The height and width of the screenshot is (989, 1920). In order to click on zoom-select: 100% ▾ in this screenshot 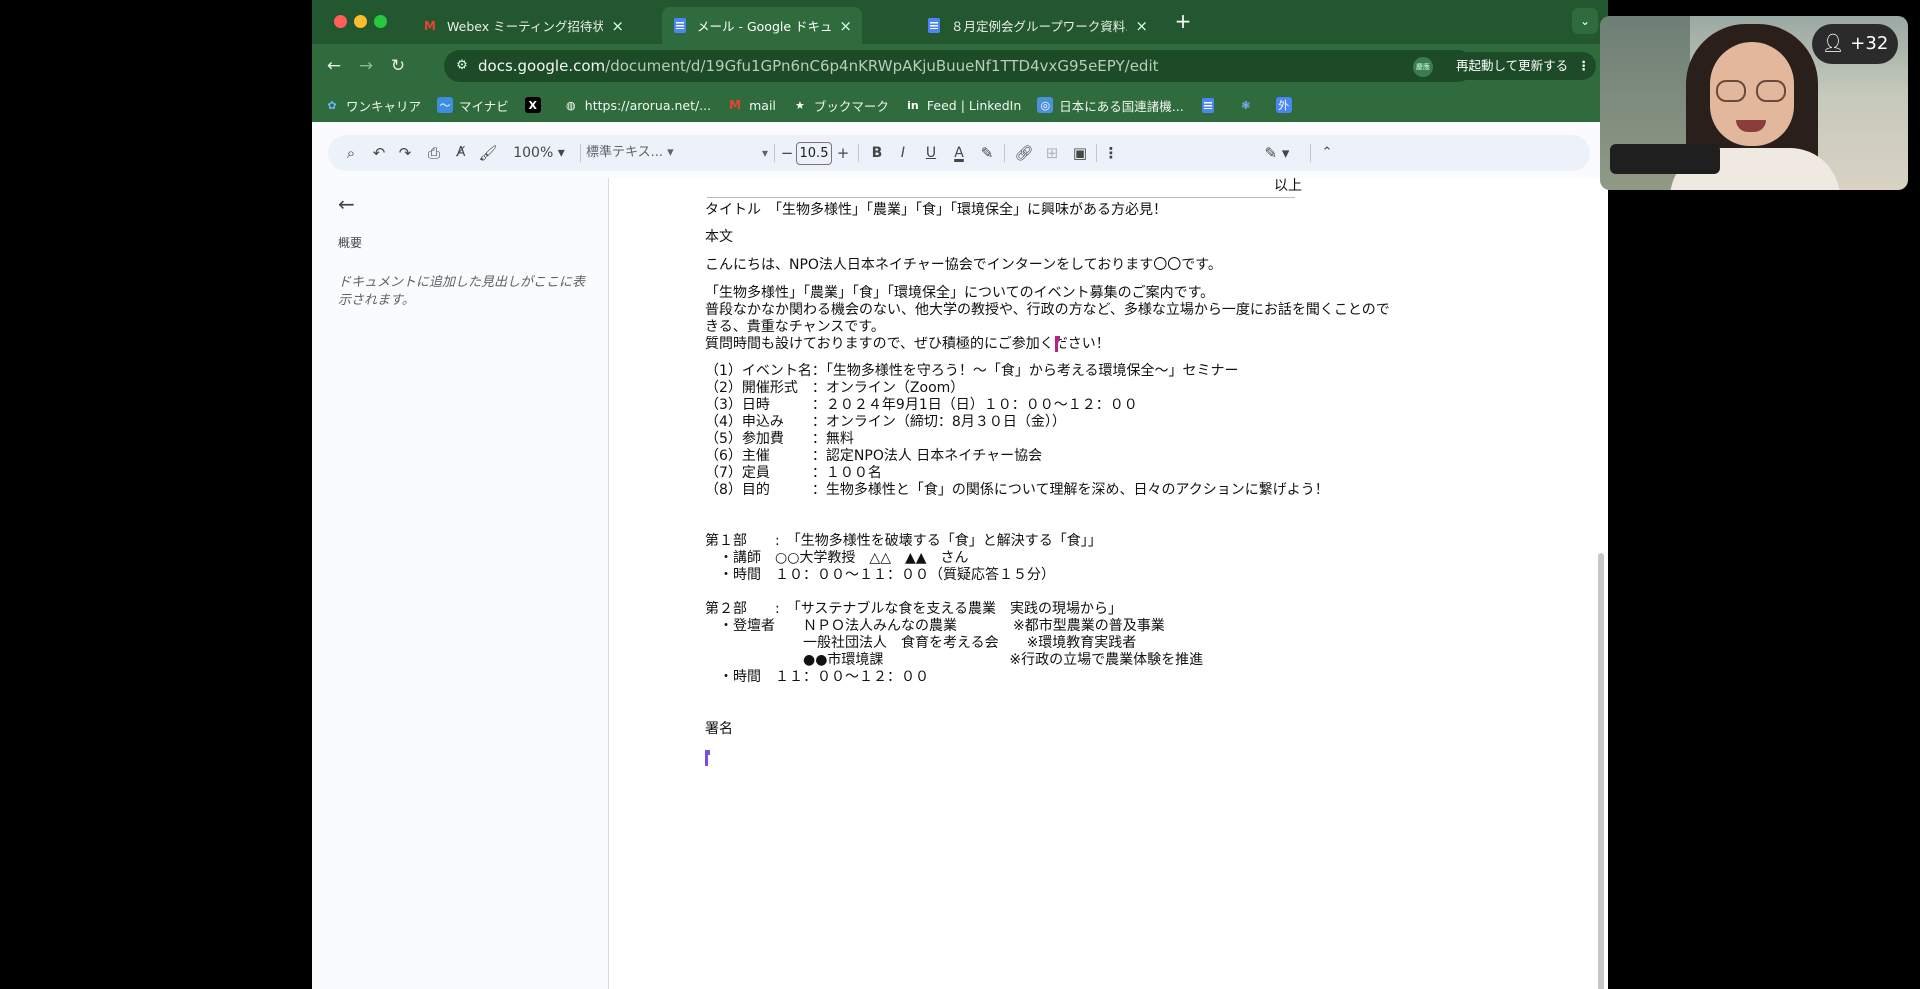, I will do `click(539, 153)`.